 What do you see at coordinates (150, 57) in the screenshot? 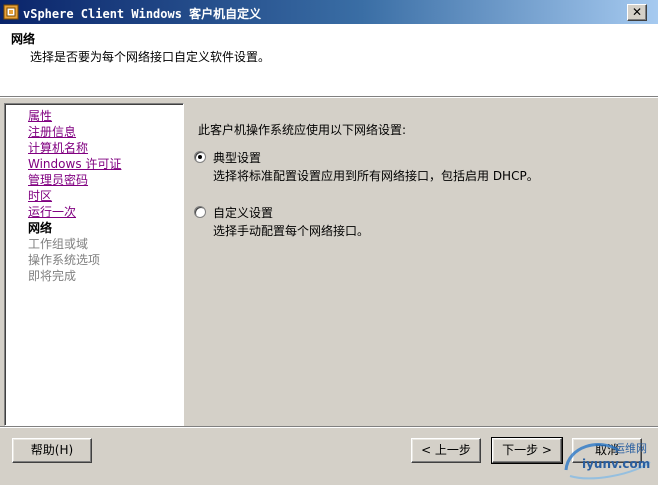
I see `step-description: 选择是否要为每个网络接口自定义软件设置。` at bounding box center [150, 57].